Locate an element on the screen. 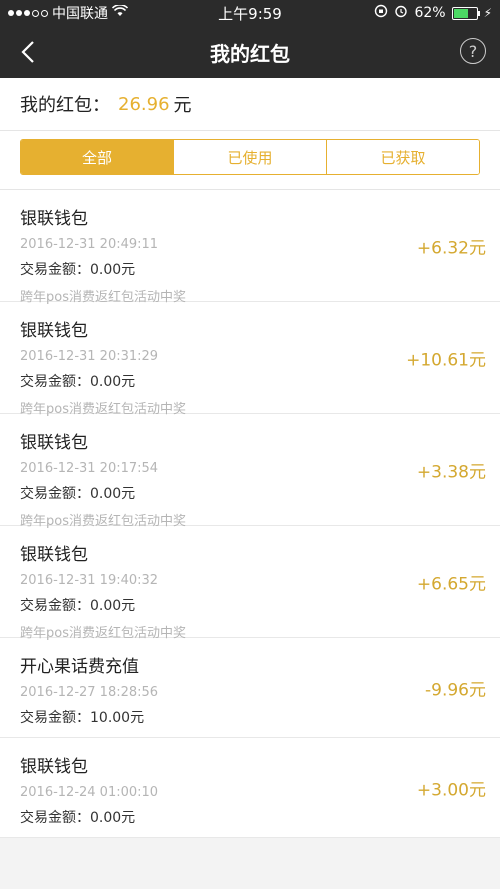 This screenshot has width=500, height=889. question-icon: ? is located at coordinates (473, 51).